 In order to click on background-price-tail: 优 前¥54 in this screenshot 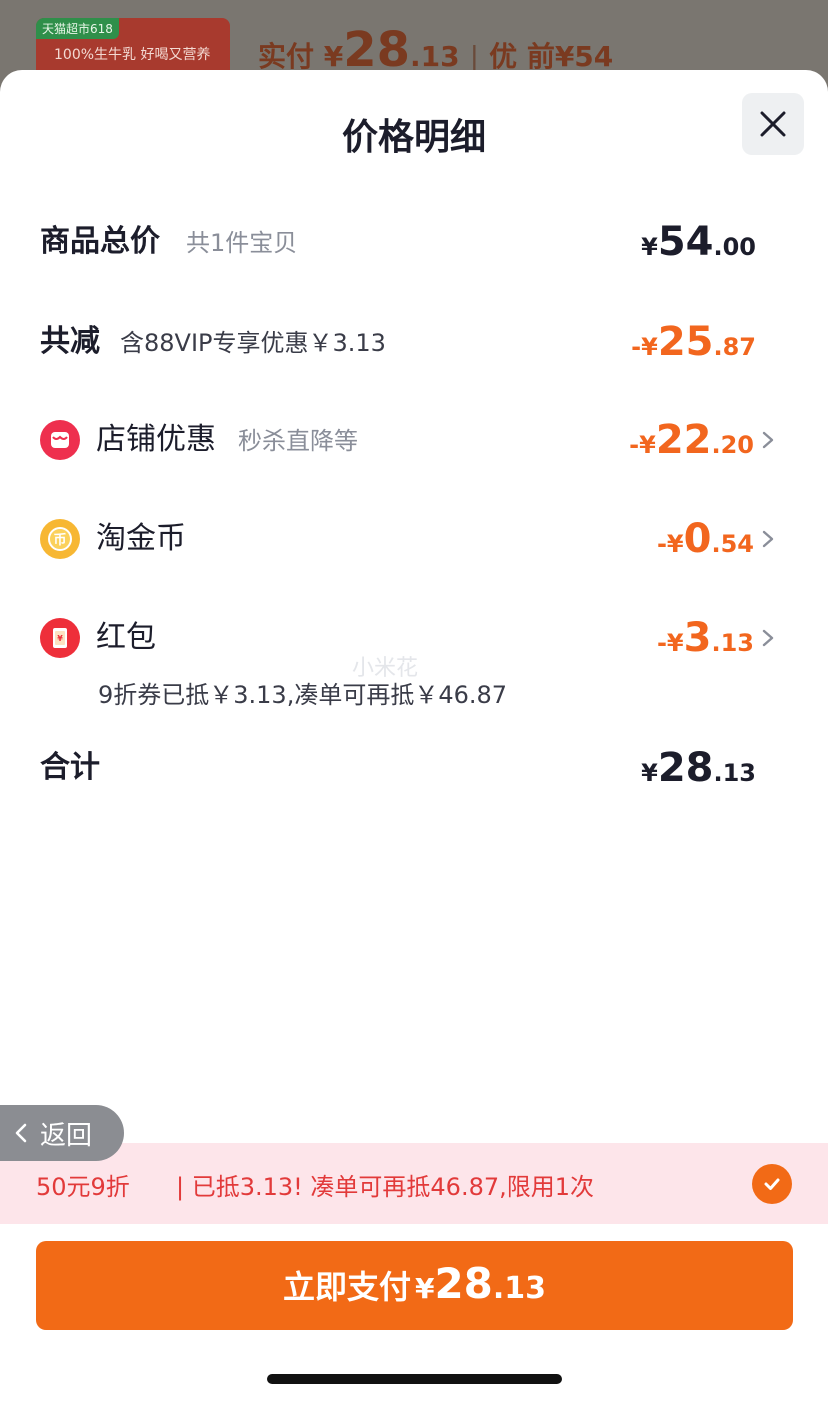, I will do `click(551, 56)`.